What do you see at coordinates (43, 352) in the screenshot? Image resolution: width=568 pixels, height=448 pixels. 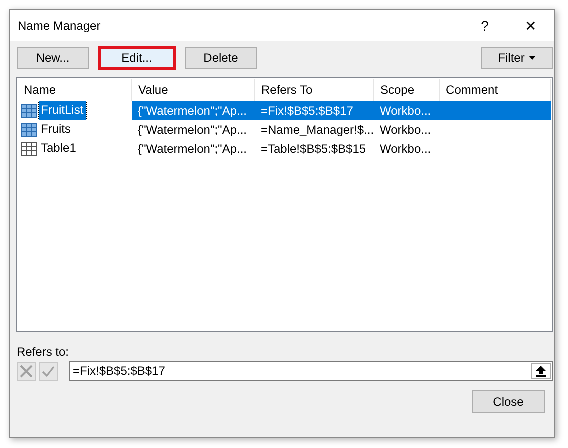 I see `refers-to-label: Refers to:` at bounding box center [43, 352].